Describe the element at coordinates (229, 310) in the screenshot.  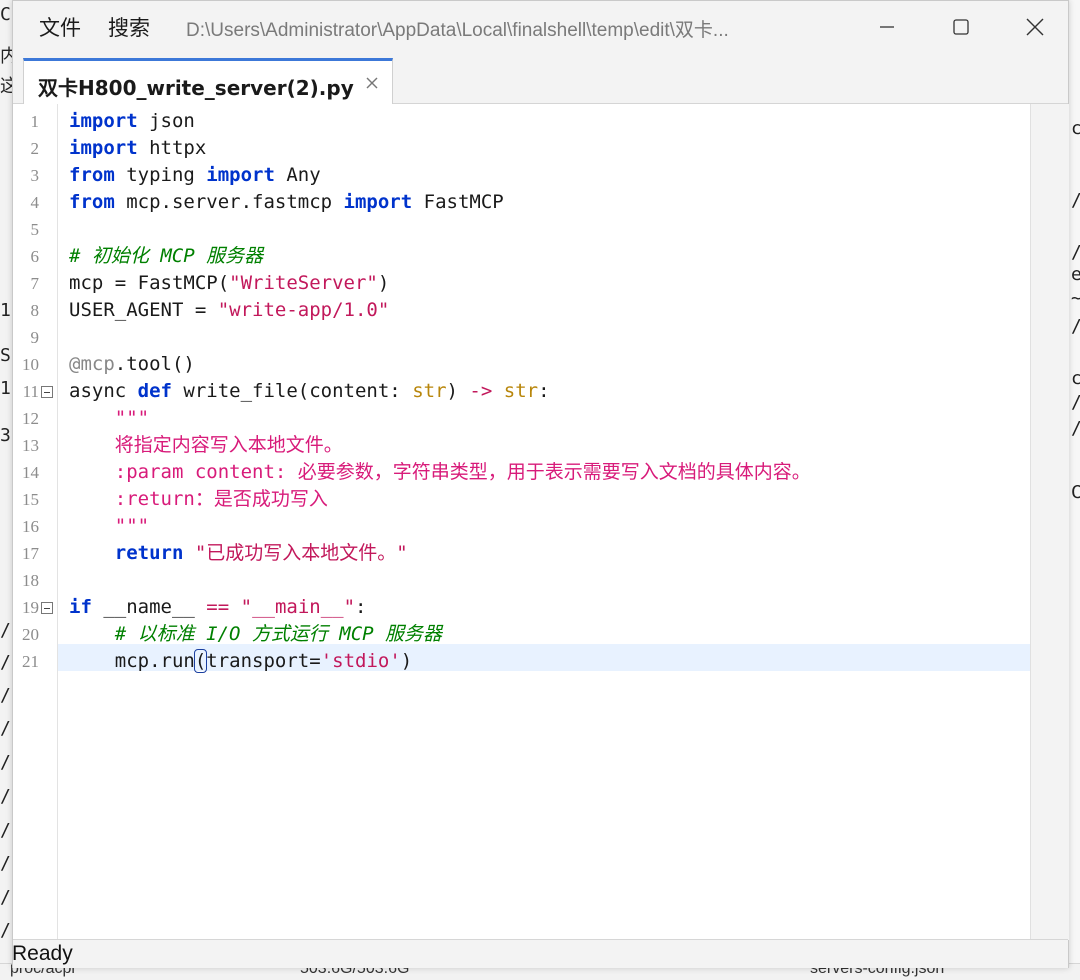
I see `code-line: USER_AGENT = "write-app/1.0"` at that location.